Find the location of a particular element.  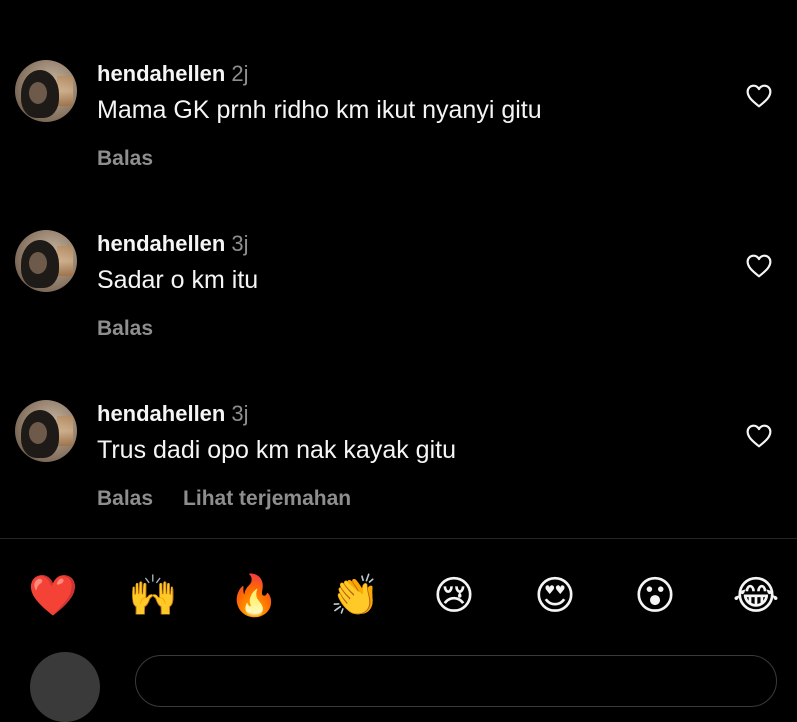

comment-time: 2j is located at coordinates (240, 73).